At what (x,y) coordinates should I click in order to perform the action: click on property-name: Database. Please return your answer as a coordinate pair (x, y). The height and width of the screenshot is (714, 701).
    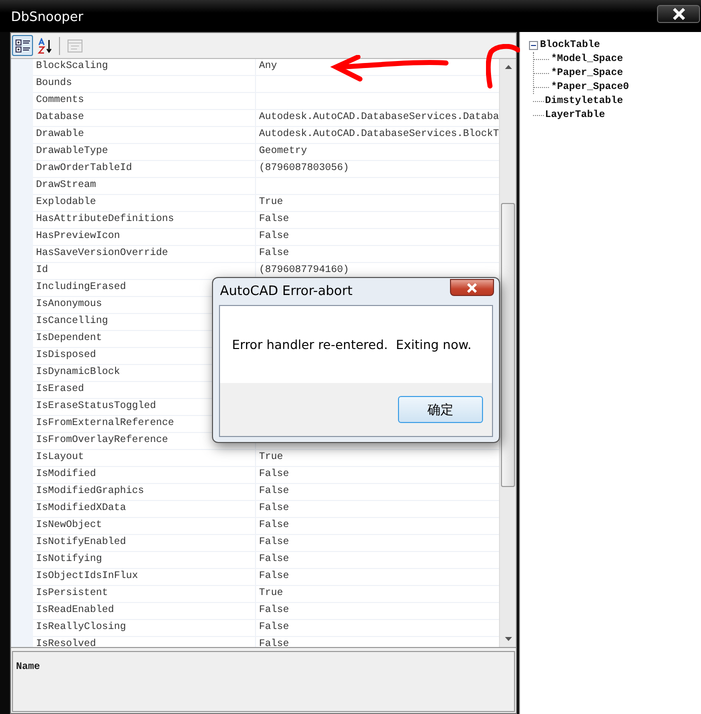
    Looking at the image, I should click on (144, 118).